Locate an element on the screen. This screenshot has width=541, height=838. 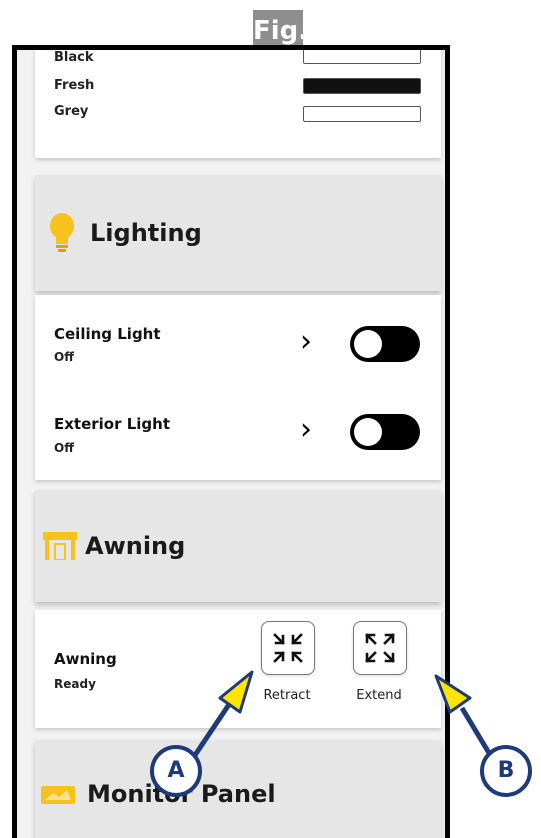
callout-a: A is located at coordinates (176, 771).